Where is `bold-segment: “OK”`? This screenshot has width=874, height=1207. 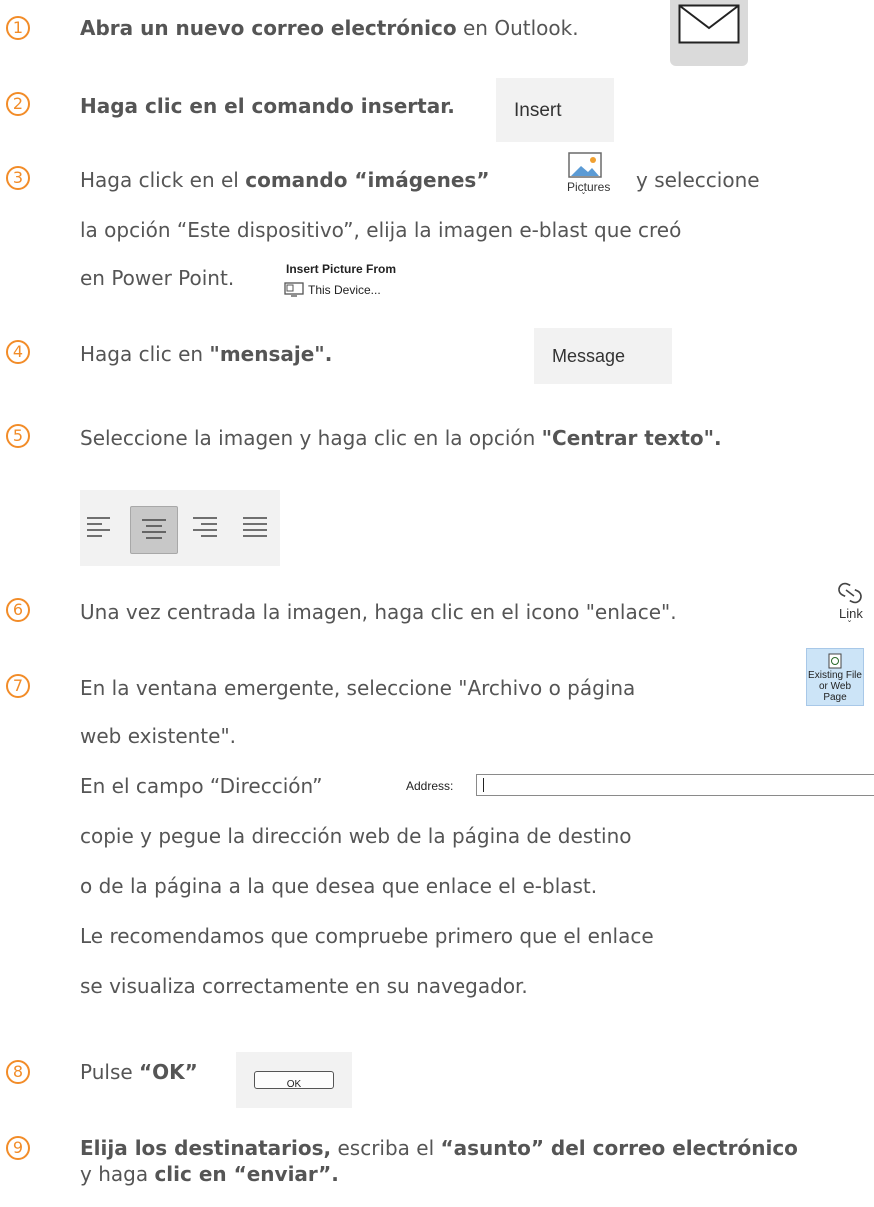
bold-segment: “OK” is located at coordinates (168, 1072).